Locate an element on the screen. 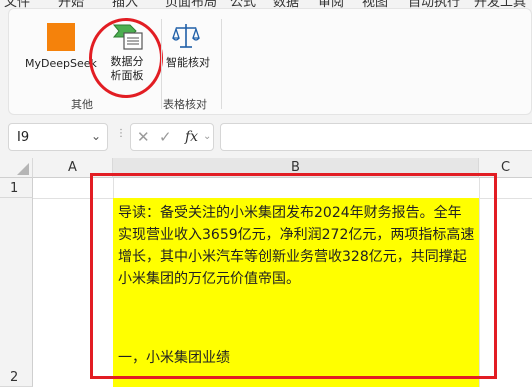 This screenshot has height=387, width=532. menu-tab-insert: 插入 is located at coordinates (125, 4).